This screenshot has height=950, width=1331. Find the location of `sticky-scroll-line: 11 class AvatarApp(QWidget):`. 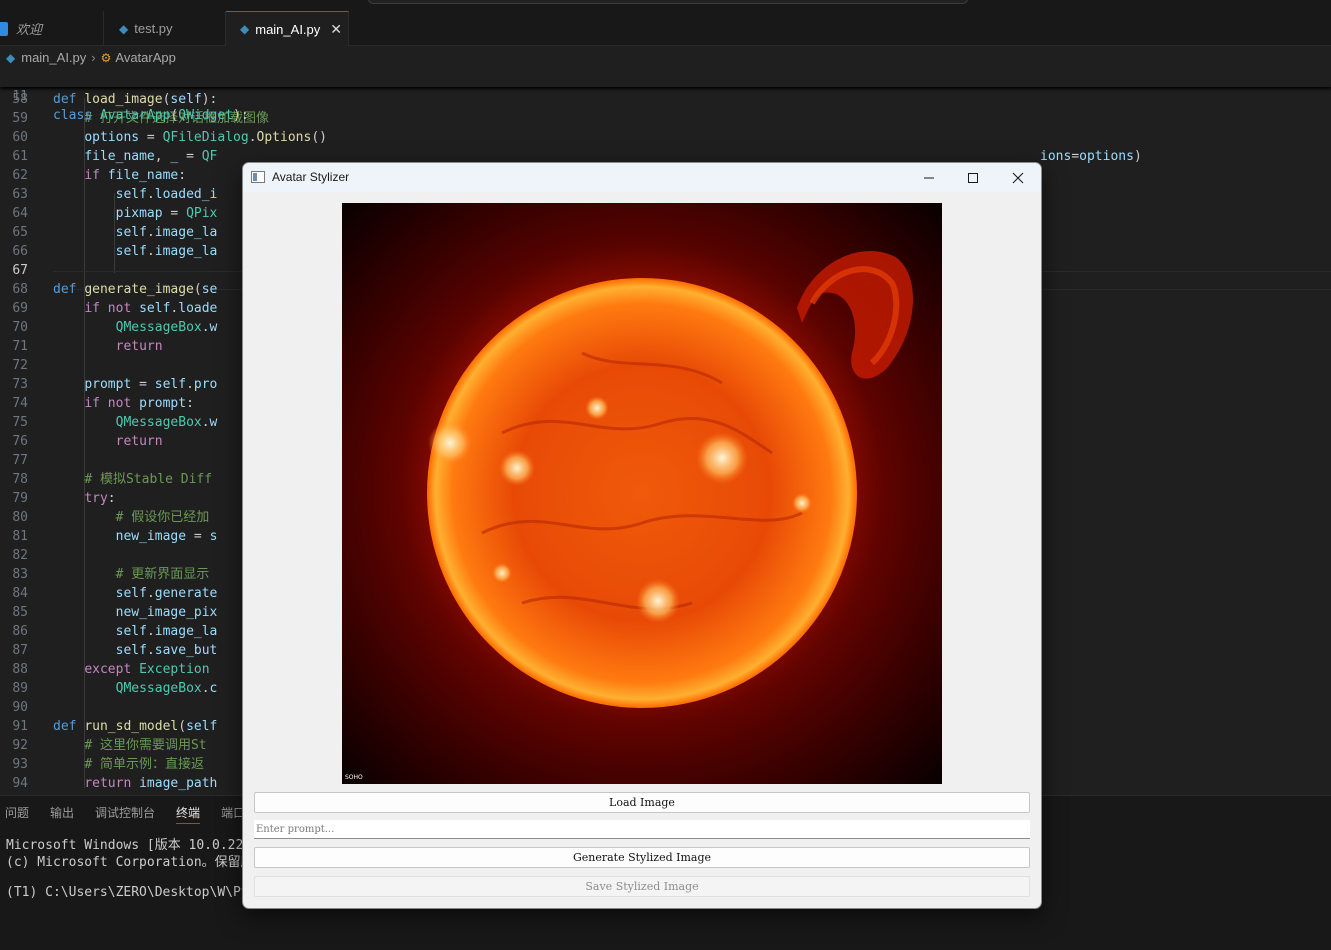

sticky-scroll-line: 11 class AvatarApp(QWidget): is located at coordinates (665, 95).